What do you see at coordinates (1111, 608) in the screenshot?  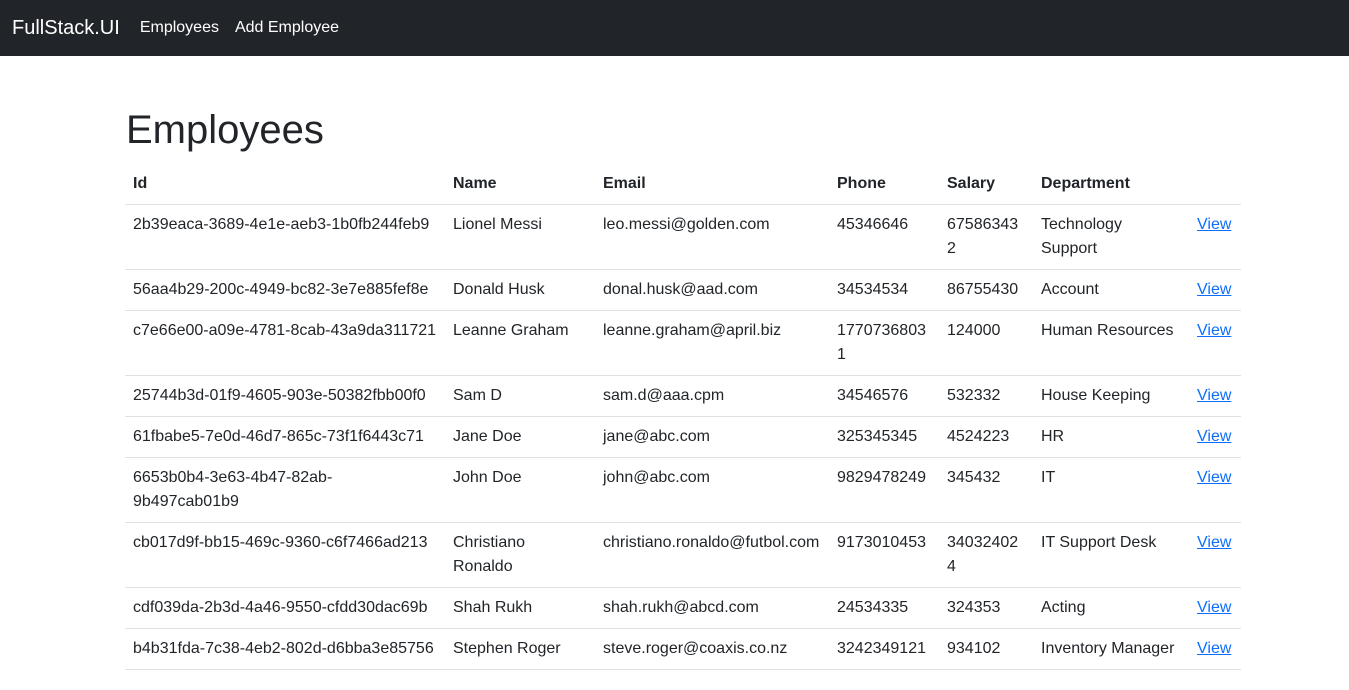 I see `cell-department: Acting` at bounding box center [1111, 608].